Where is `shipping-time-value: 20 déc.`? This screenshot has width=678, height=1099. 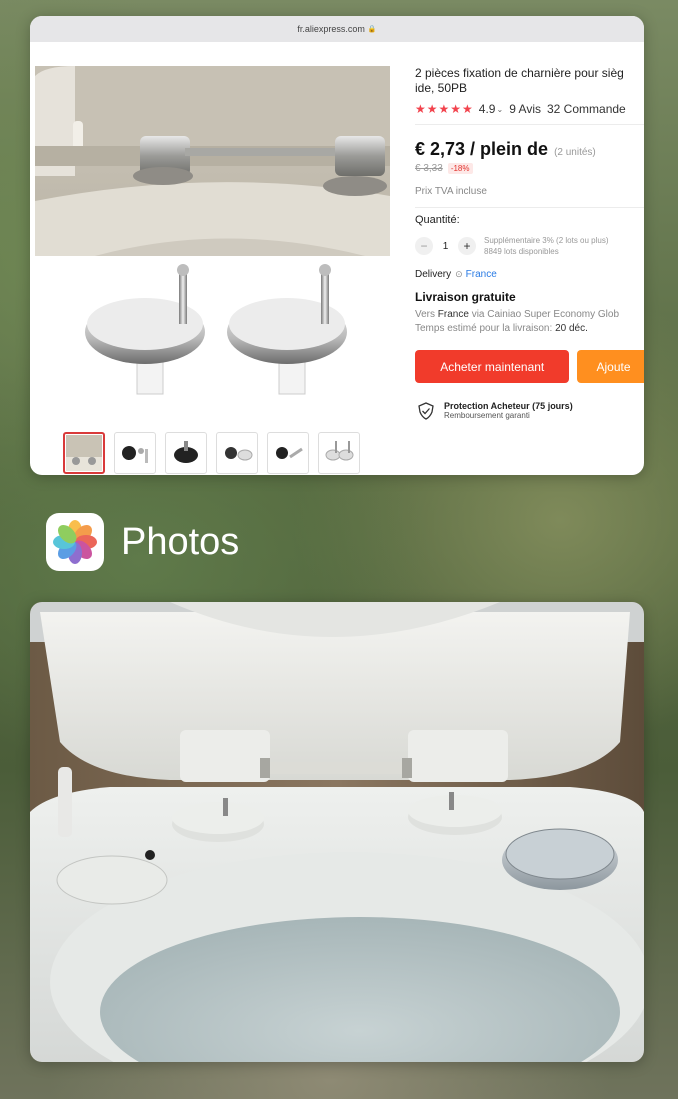
shipping-time-value: 20 déc. is located at coordinates (571, 328).